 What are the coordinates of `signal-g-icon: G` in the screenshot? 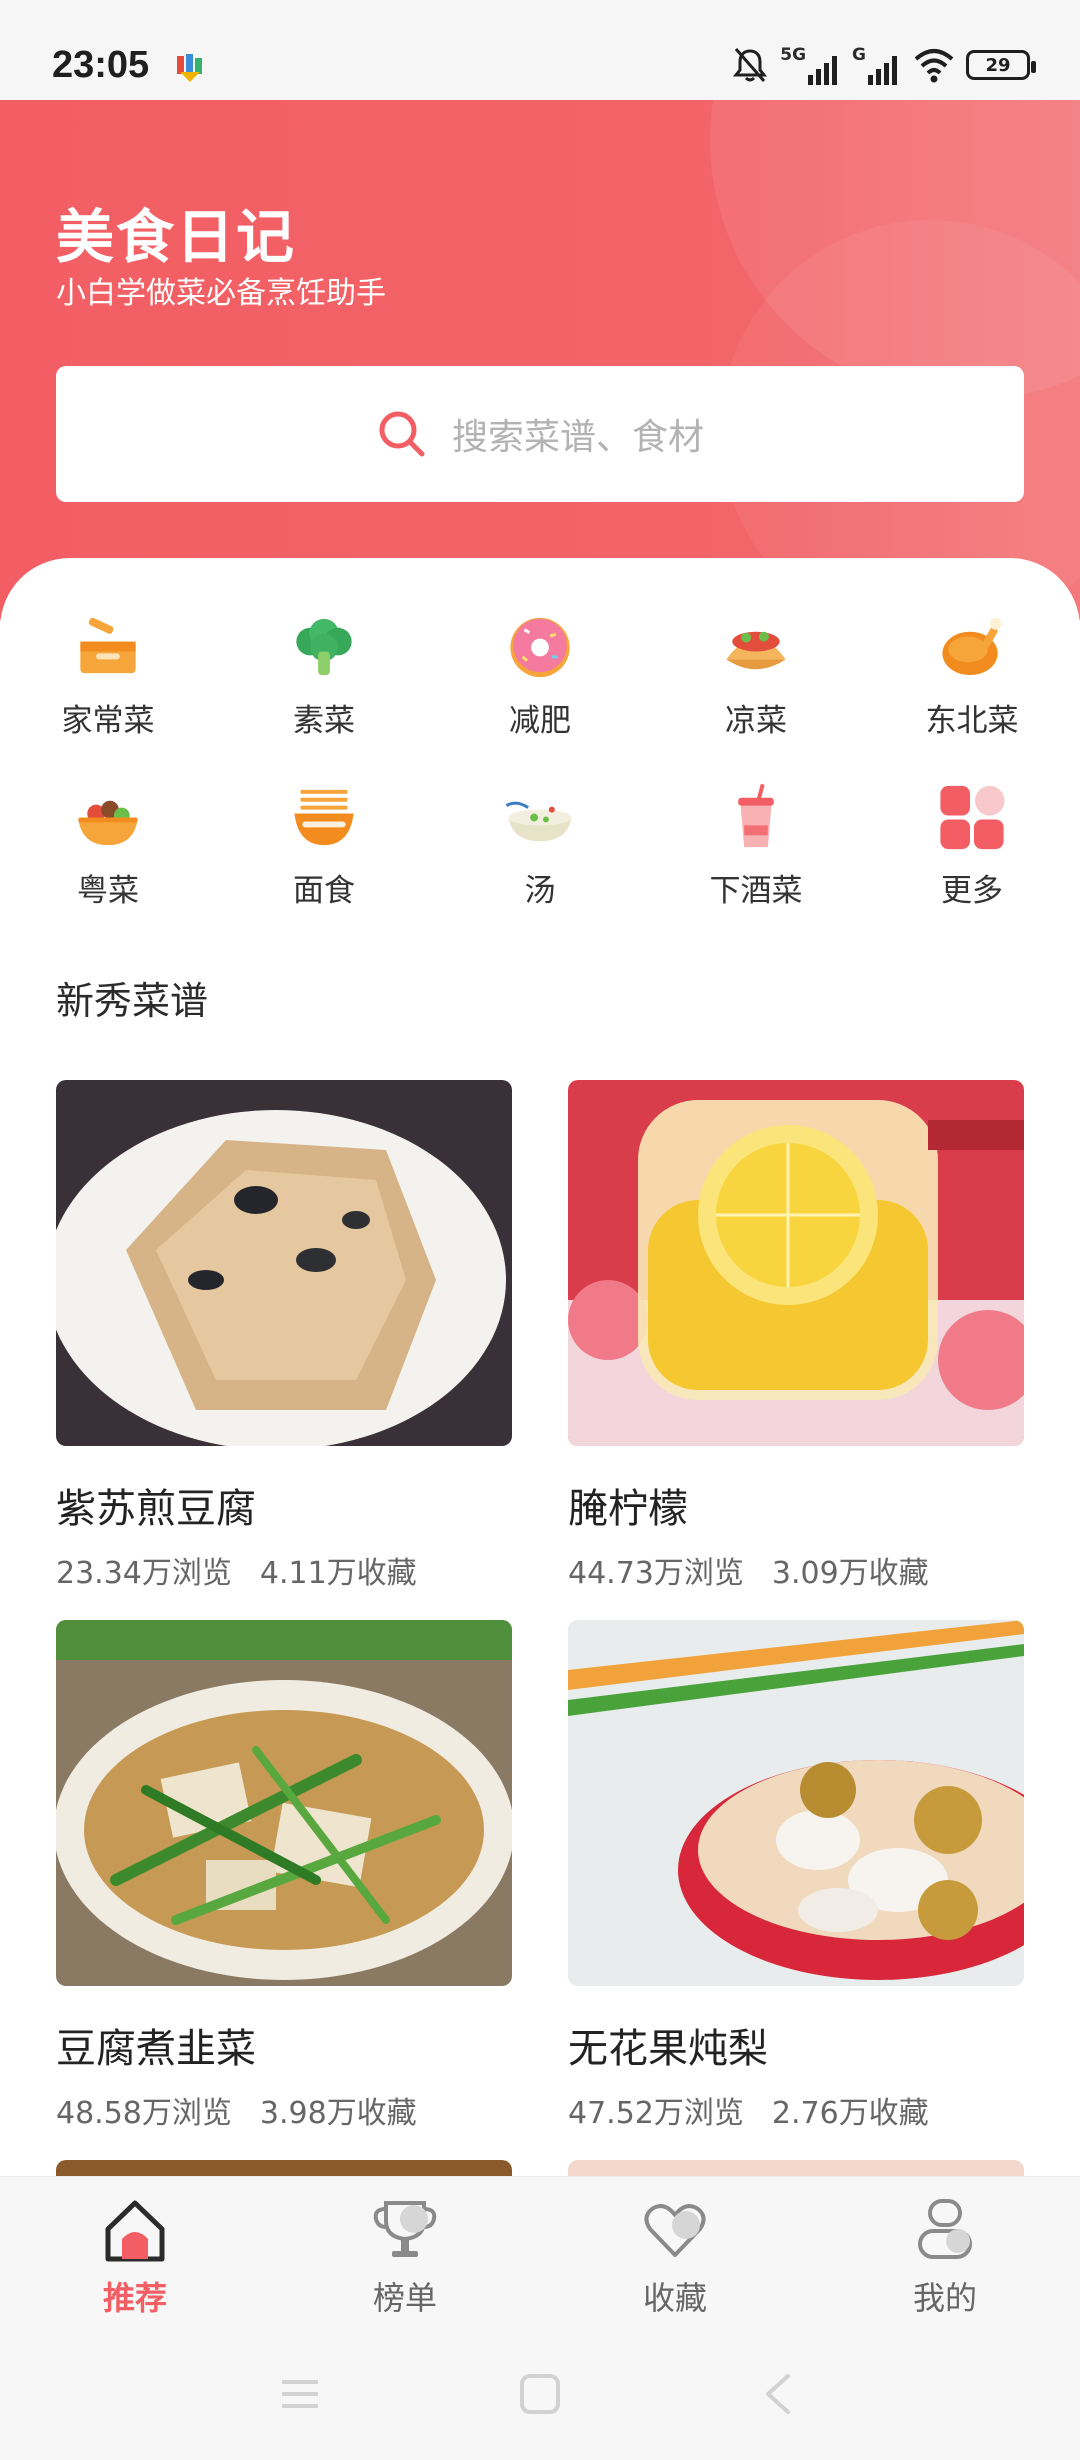 It's located at (877, 65).